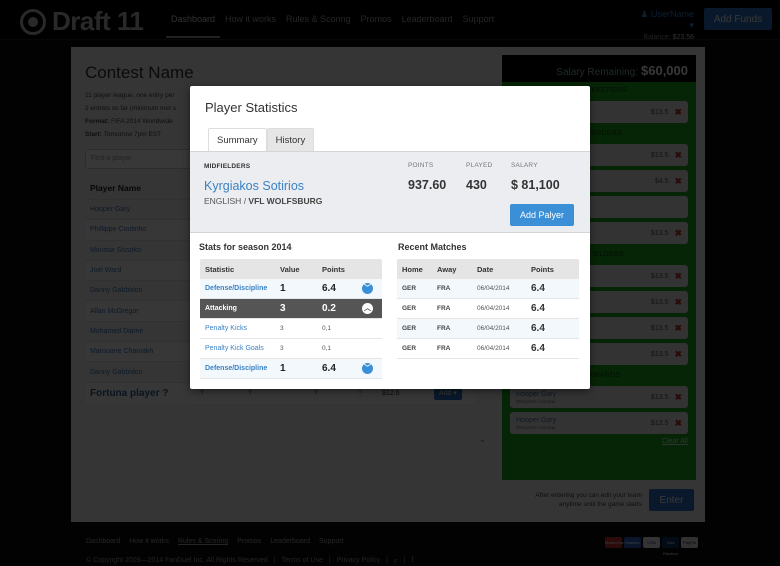 This screenshot has height=566, width=780. Describe the element at coordinates (221, 308) in the screenshot. I see `stat-name: Attacking` at that location.